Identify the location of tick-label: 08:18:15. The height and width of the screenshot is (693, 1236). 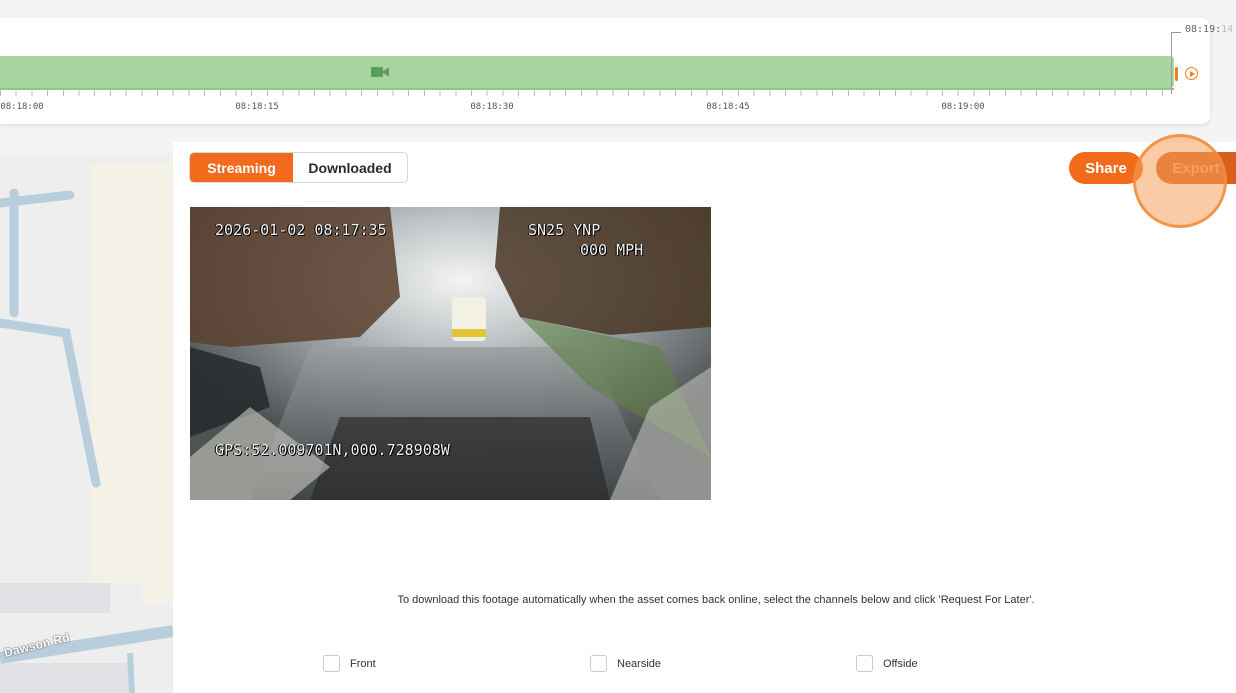
(257, 107).